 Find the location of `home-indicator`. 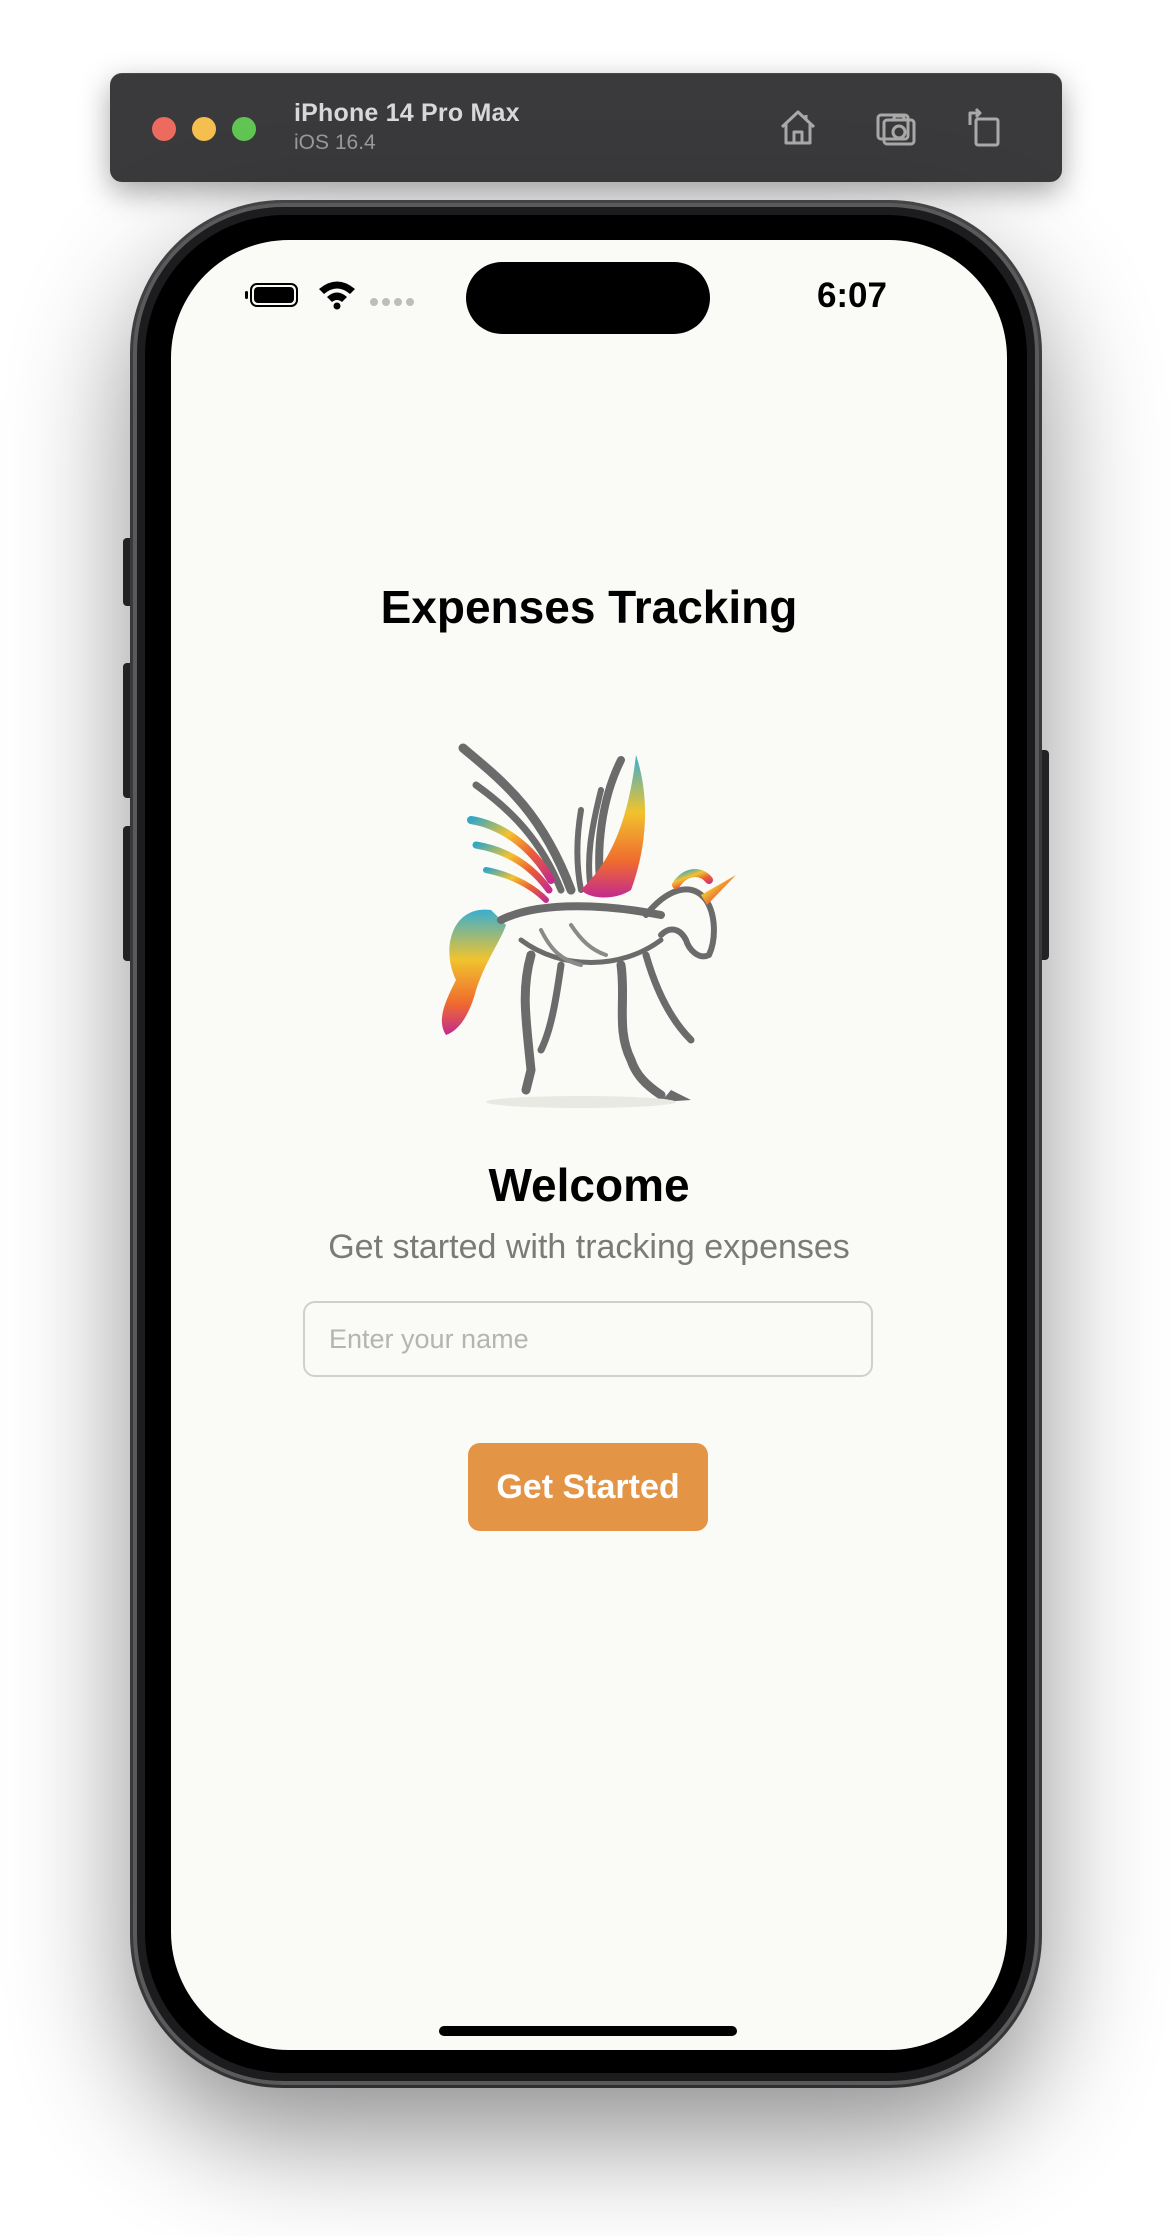

home-indicator is located at coordinates (588, 2031).